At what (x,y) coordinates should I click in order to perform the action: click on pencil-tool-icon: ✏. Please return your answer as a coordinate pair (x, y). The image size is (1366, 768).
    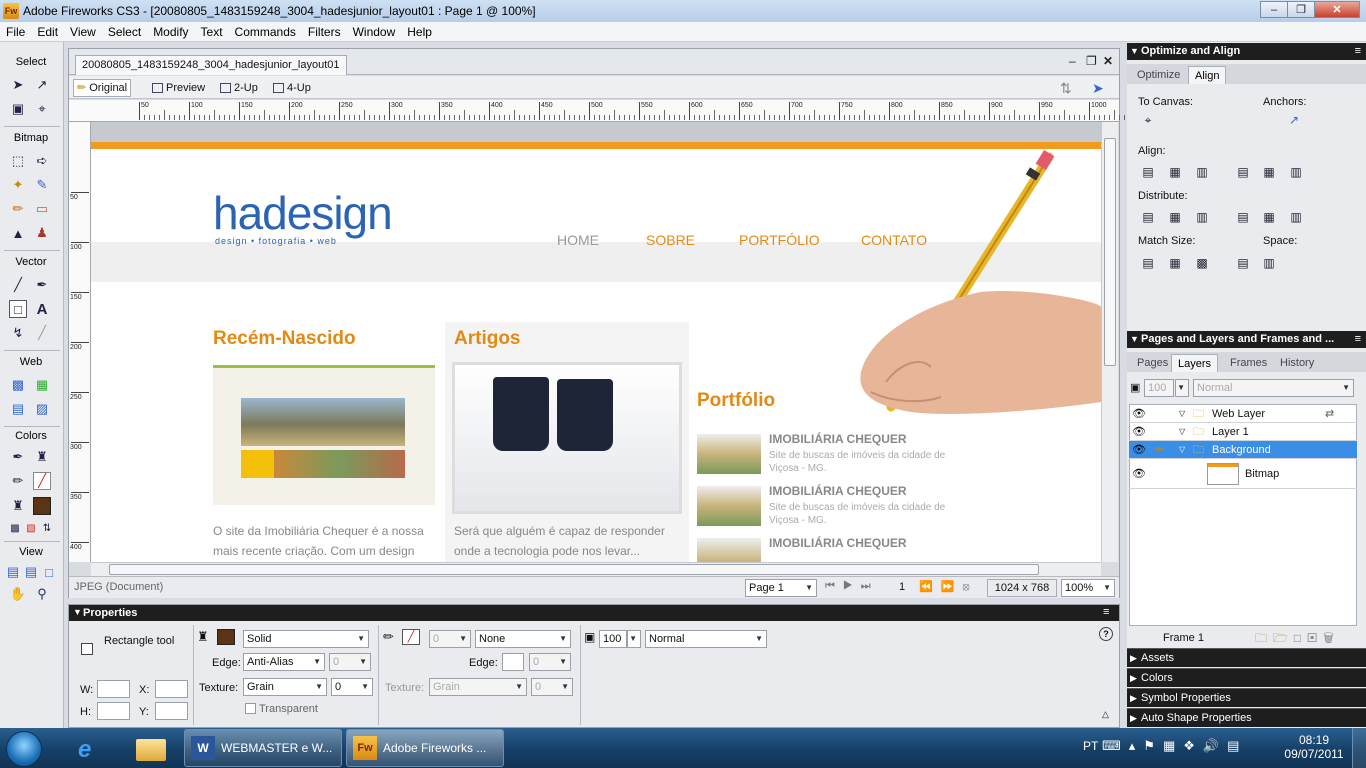
    Looking at the image, I should click on (18, 209).